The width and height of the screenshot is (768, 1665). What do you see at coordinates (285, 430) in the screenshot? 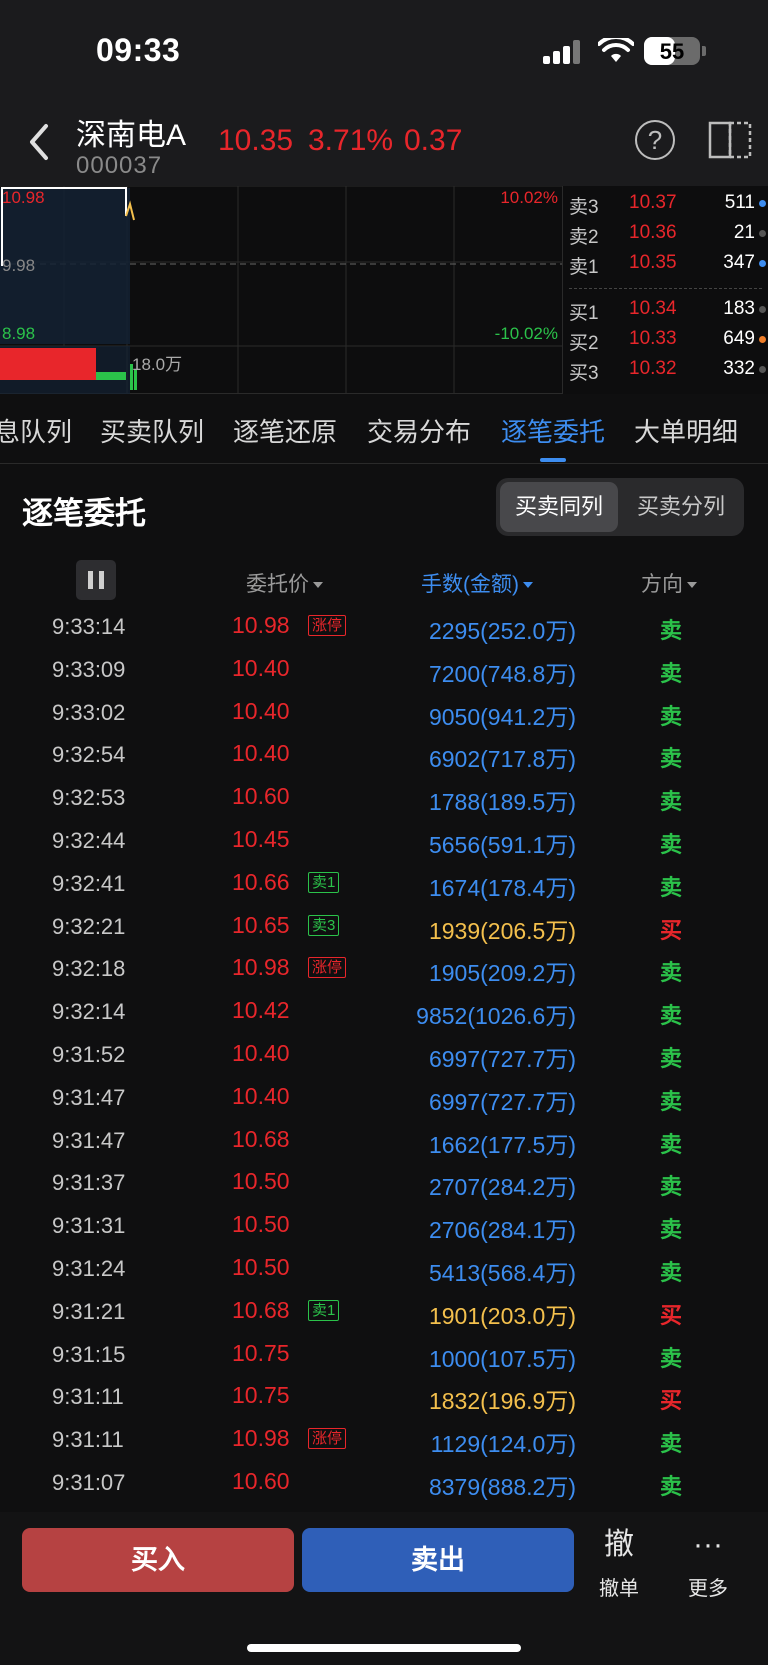
I see `tab-trade-replay: 逐笔还原` at bounding box center [285, 430].